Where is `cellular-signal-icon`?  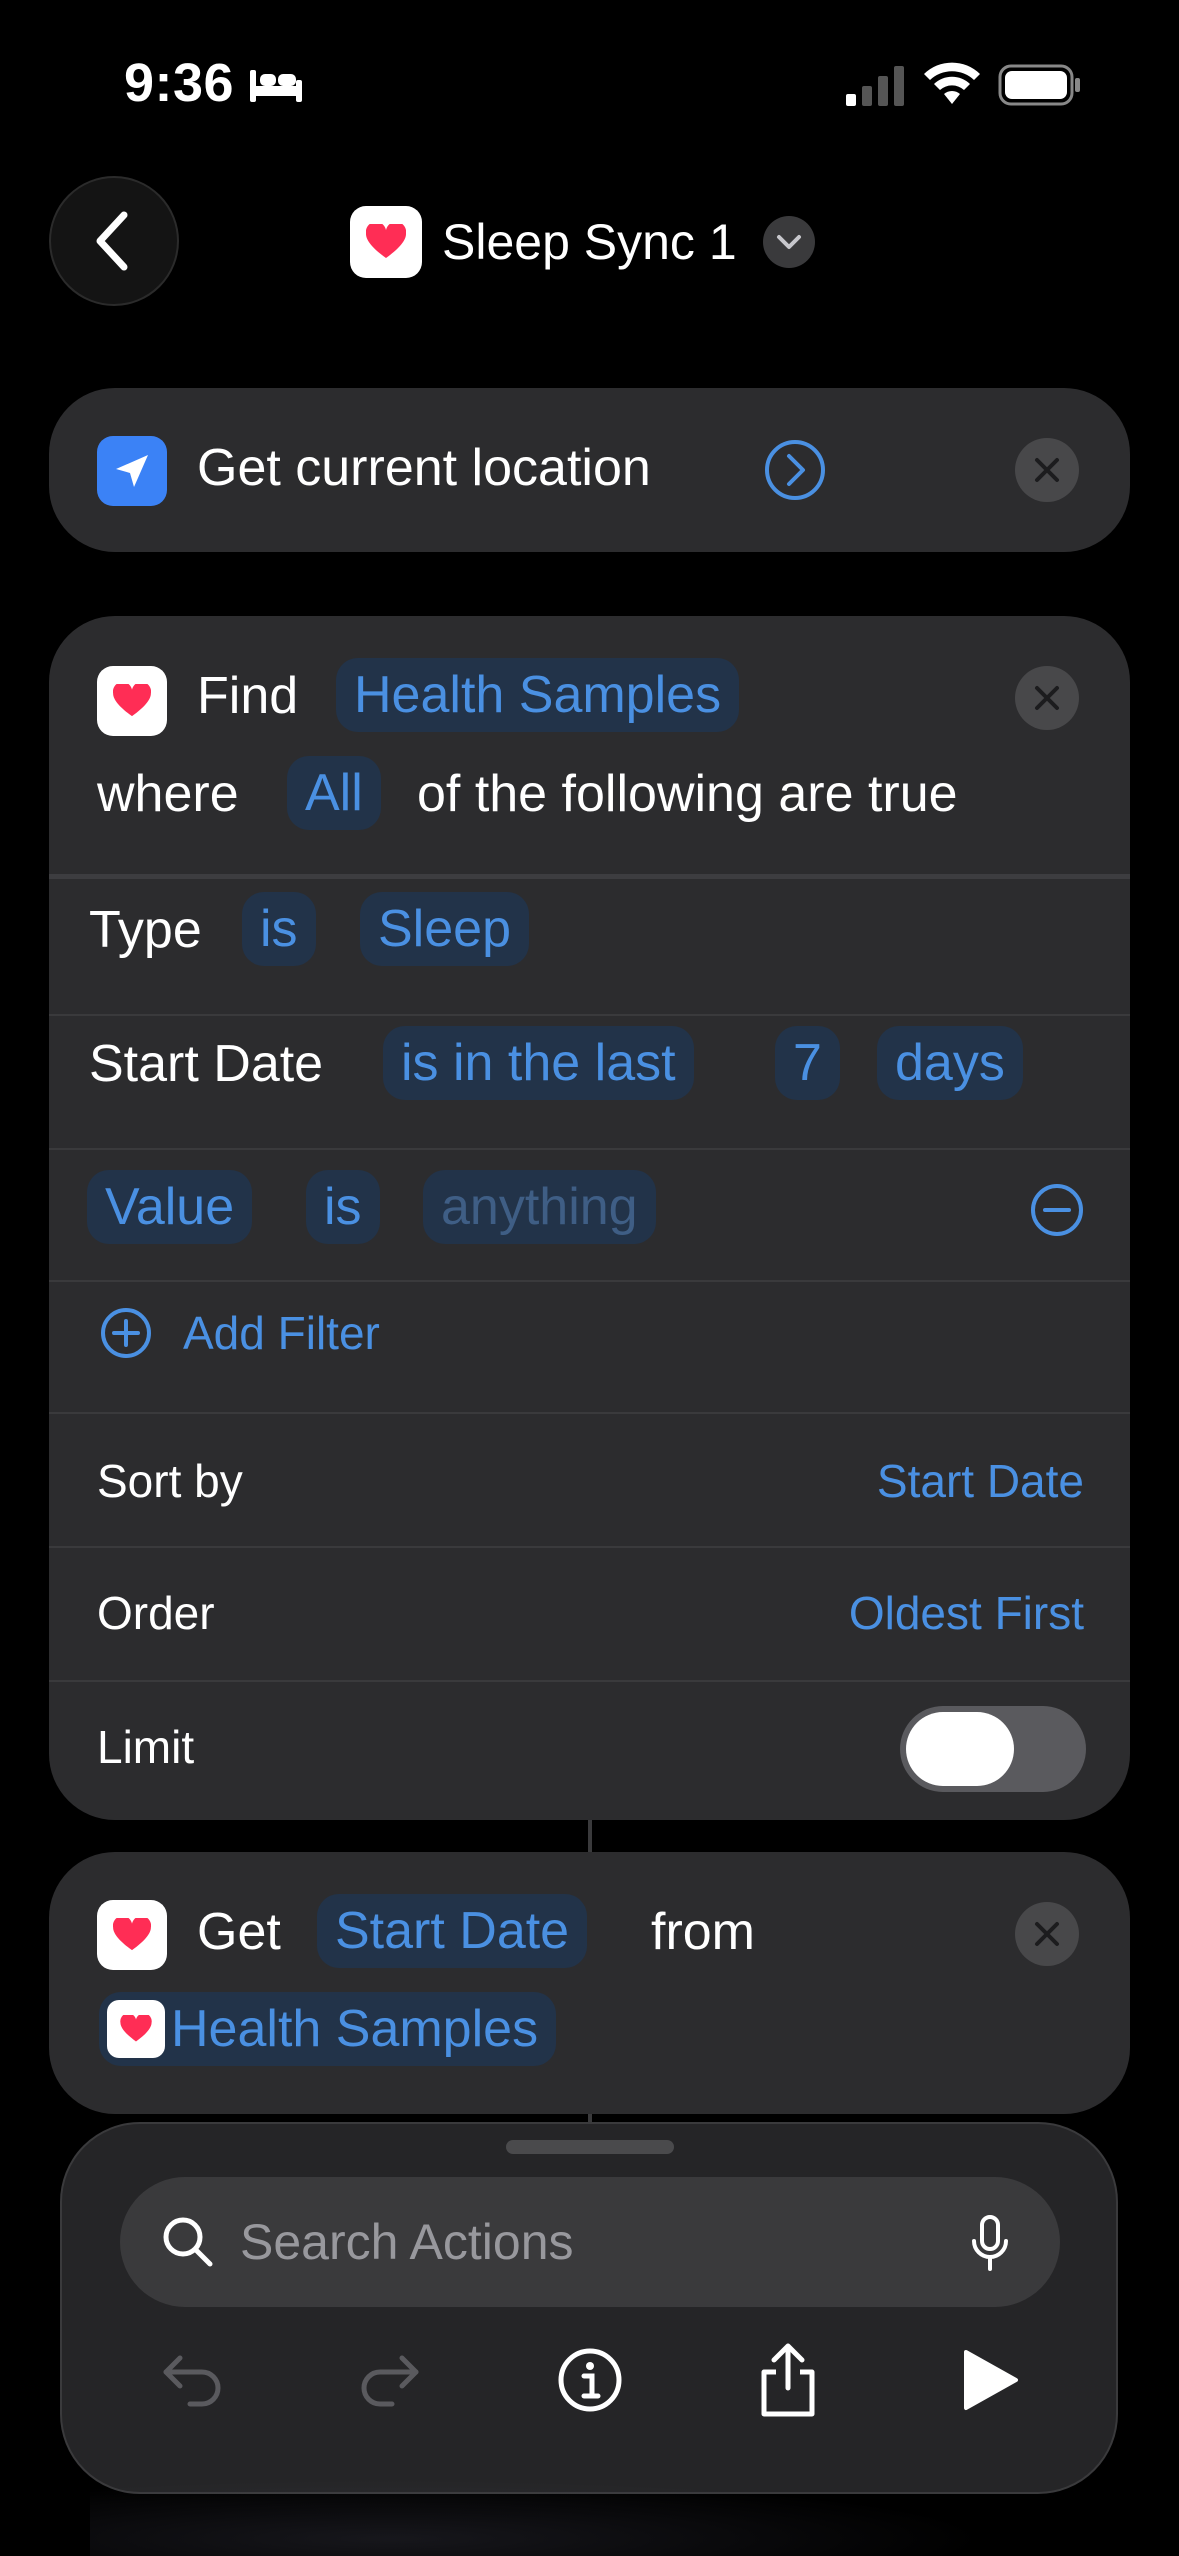
cellular-signal-icon is located at coordinates (875, 86).